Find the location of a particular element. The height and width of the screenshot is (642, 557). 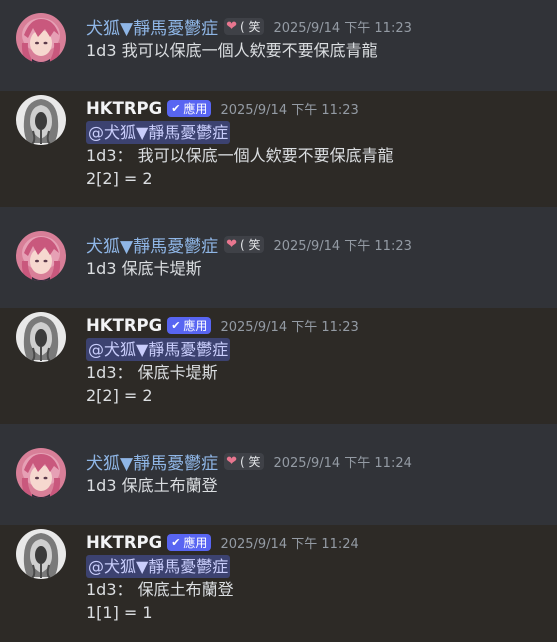

message-text: 1d3 保底卡堤斯 is located at coordinates (144, 268).